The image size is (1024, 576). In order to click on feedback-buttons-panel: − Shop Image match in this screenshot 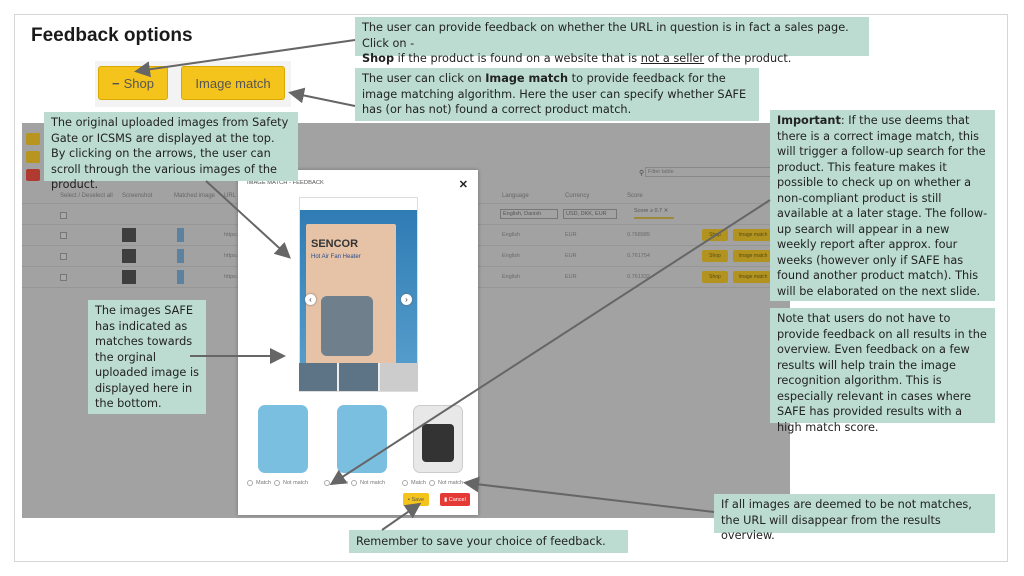, I will do `click(193, 84)`.